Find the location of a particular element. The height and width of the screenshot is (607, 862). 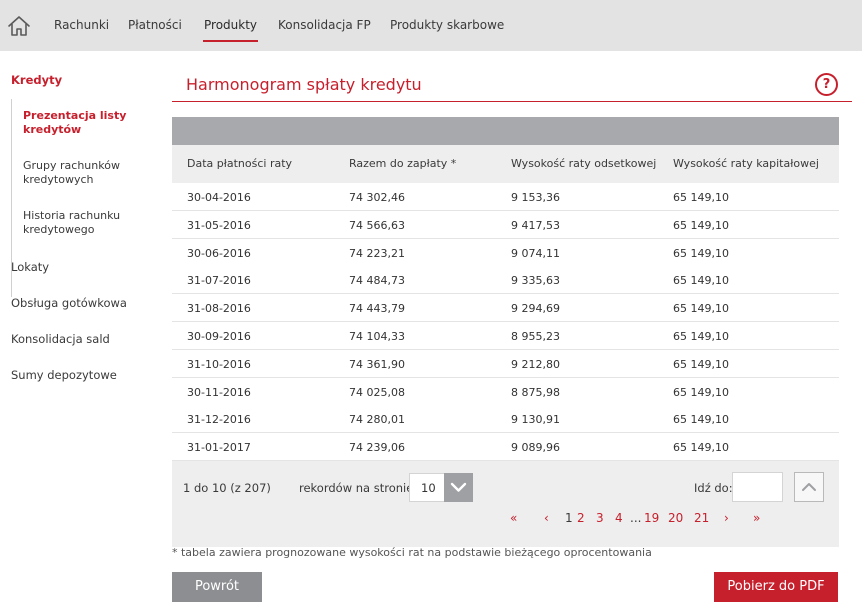

cell-total: 74 566,63 is located at coordinates (377, 225).